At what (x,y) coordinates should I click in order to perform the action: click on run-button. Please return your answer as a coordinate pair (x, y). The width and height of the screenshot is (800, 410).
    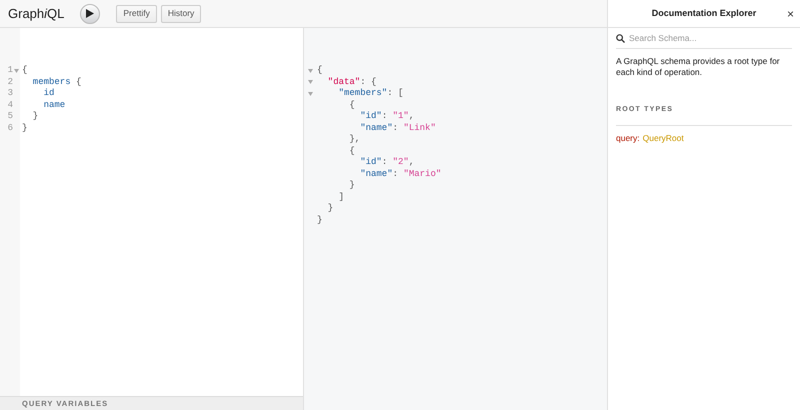
    Looking at the image, I should click on (90, 14).